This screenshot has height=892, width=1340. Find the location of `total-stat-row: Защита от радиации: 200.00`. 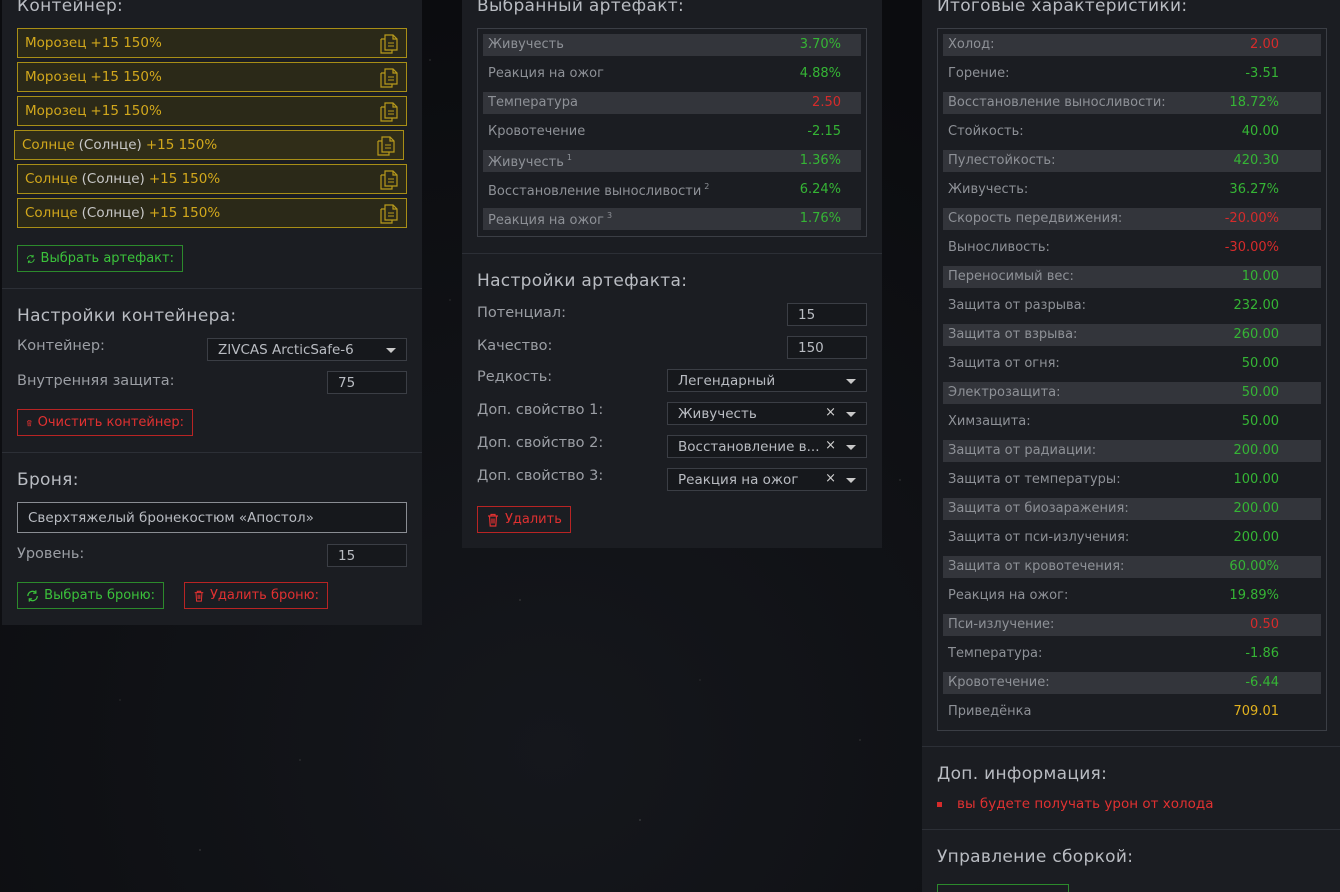

total-stat-row: Защита от радиации: 200.00 is located at coordinates (1132, 451).